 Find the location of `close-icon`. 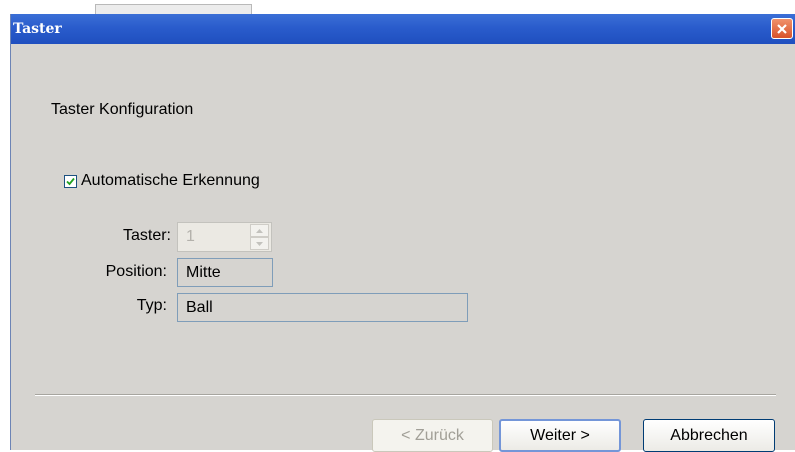

close-icon is located at coordinates (782, 28).